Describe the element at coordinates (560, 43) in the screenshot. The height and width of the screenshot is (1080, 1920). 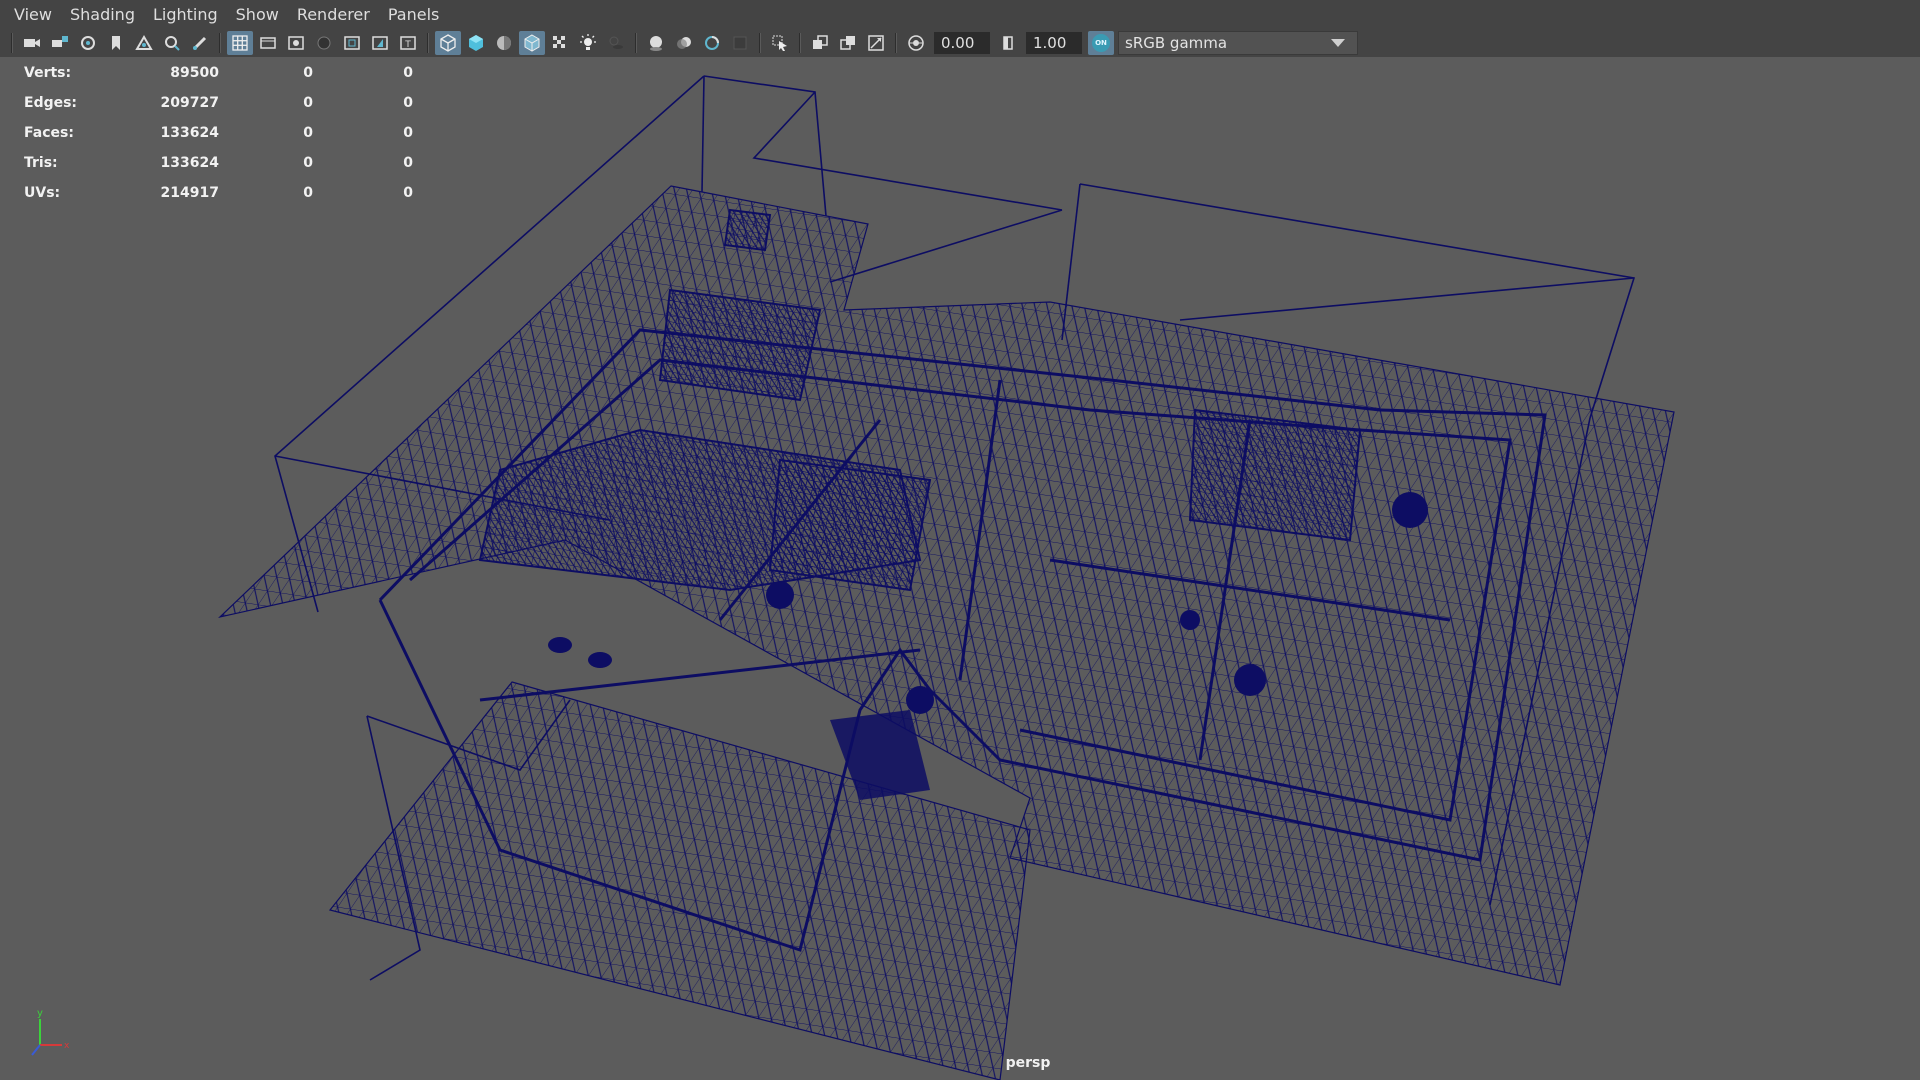
I see `textured-icon` at that location.